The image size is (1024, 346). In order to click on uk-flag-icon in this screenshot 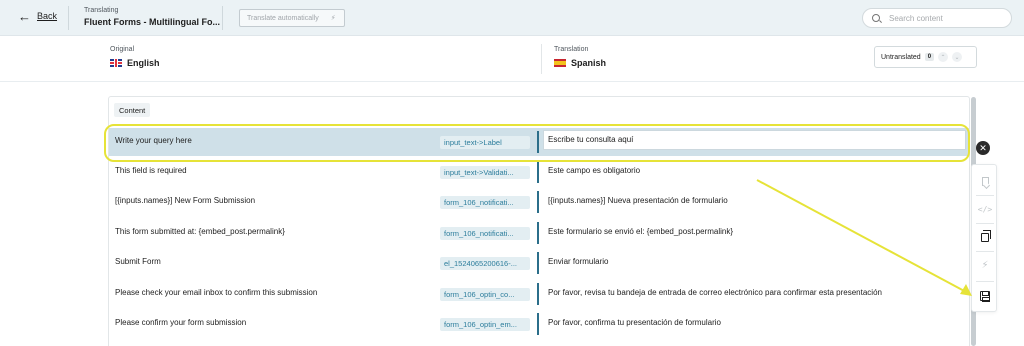, I will do `click(116, 63)`.